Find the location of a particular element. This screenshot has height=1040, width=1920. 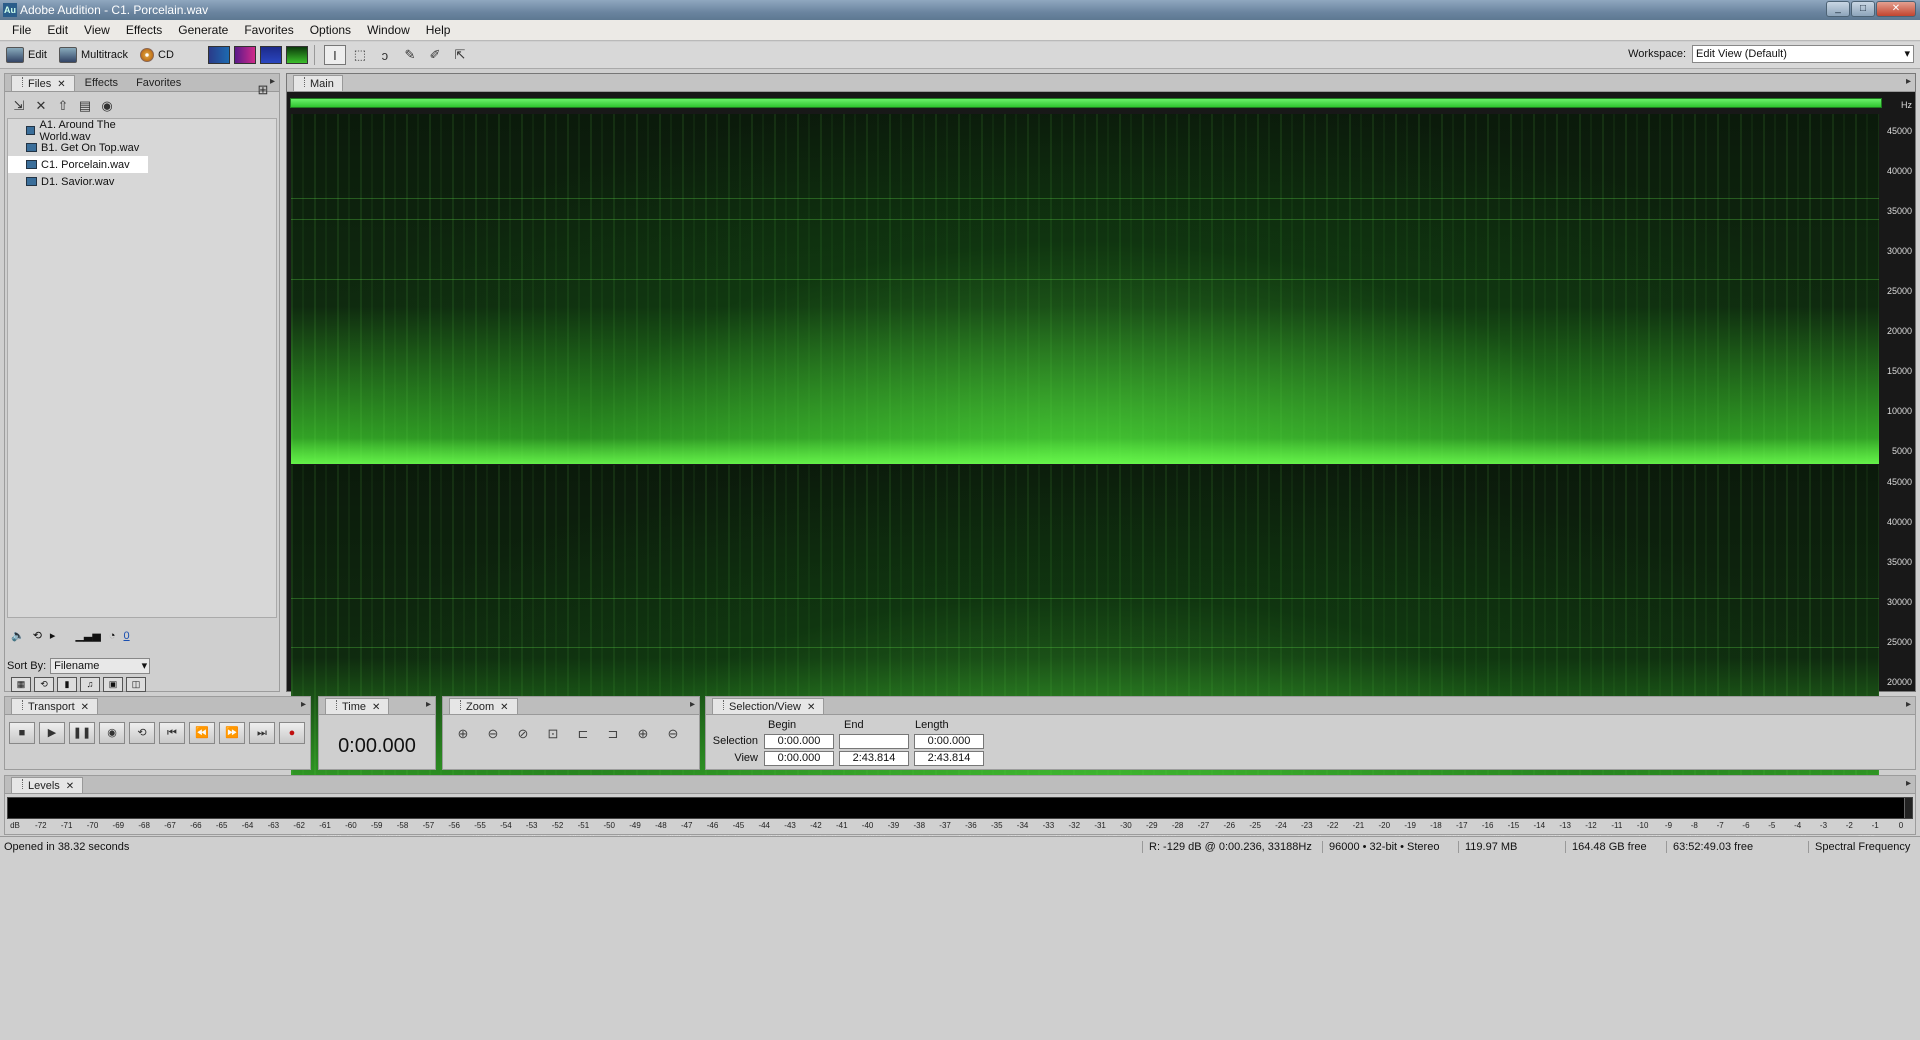

tab-transport: Transport ✕ is located at coordinates (55, 706).